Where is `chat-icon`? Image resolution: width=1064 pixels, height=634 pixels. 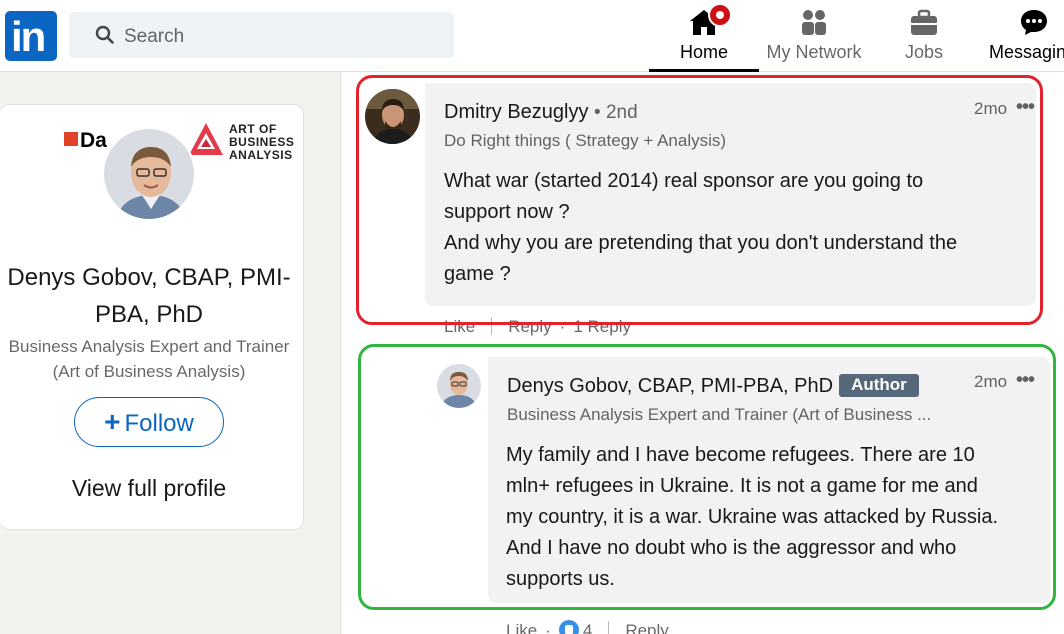 chat-icon is located at coordinates (1034, 22).